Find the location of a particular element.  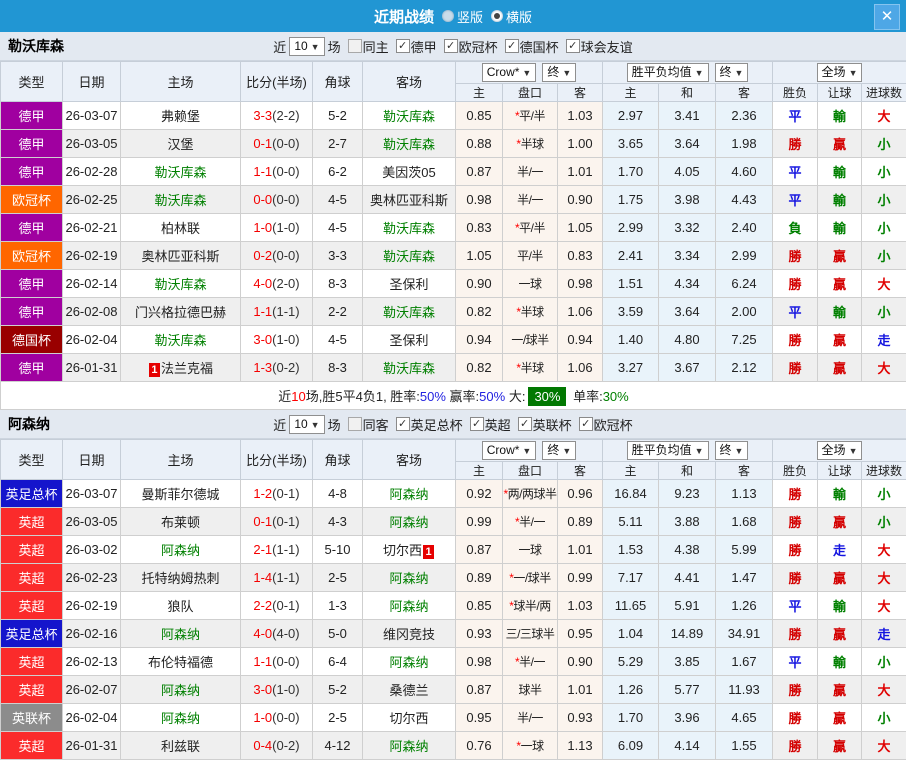

league-badge: 德甲 is located at coordinates (32, 144).